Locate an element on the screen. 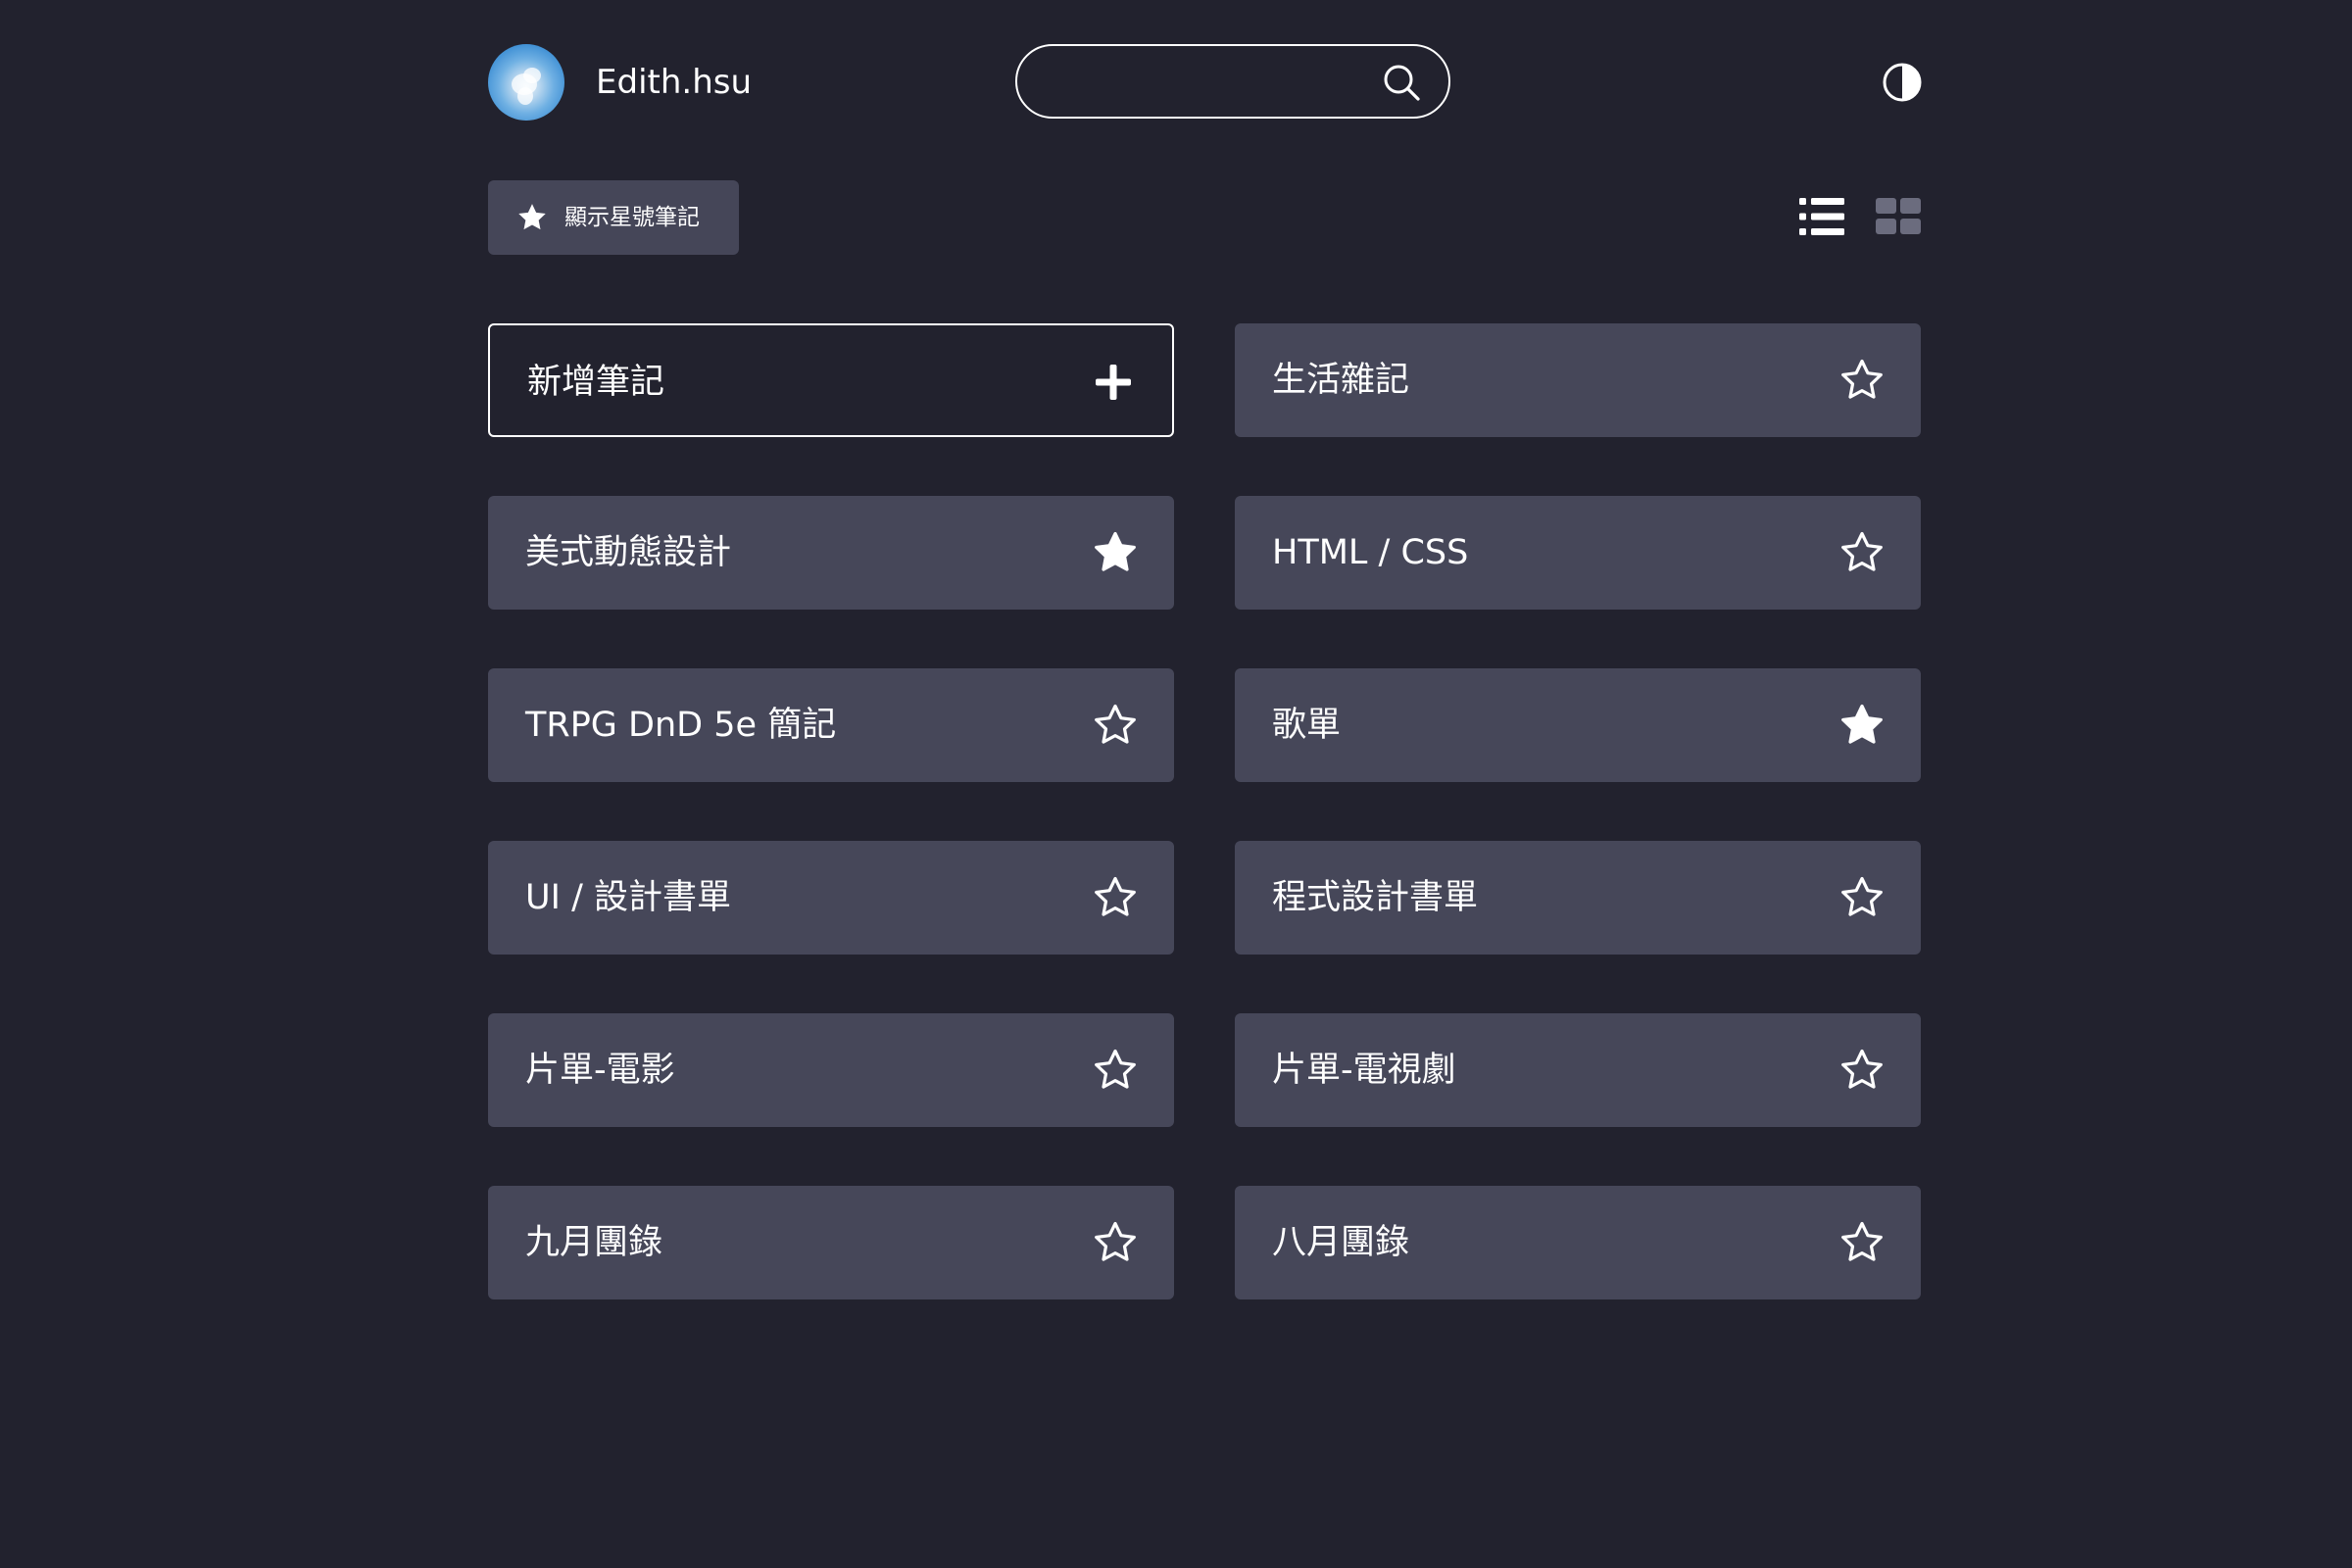  theme-toggle-icon is located at coordinates (1903, 82).